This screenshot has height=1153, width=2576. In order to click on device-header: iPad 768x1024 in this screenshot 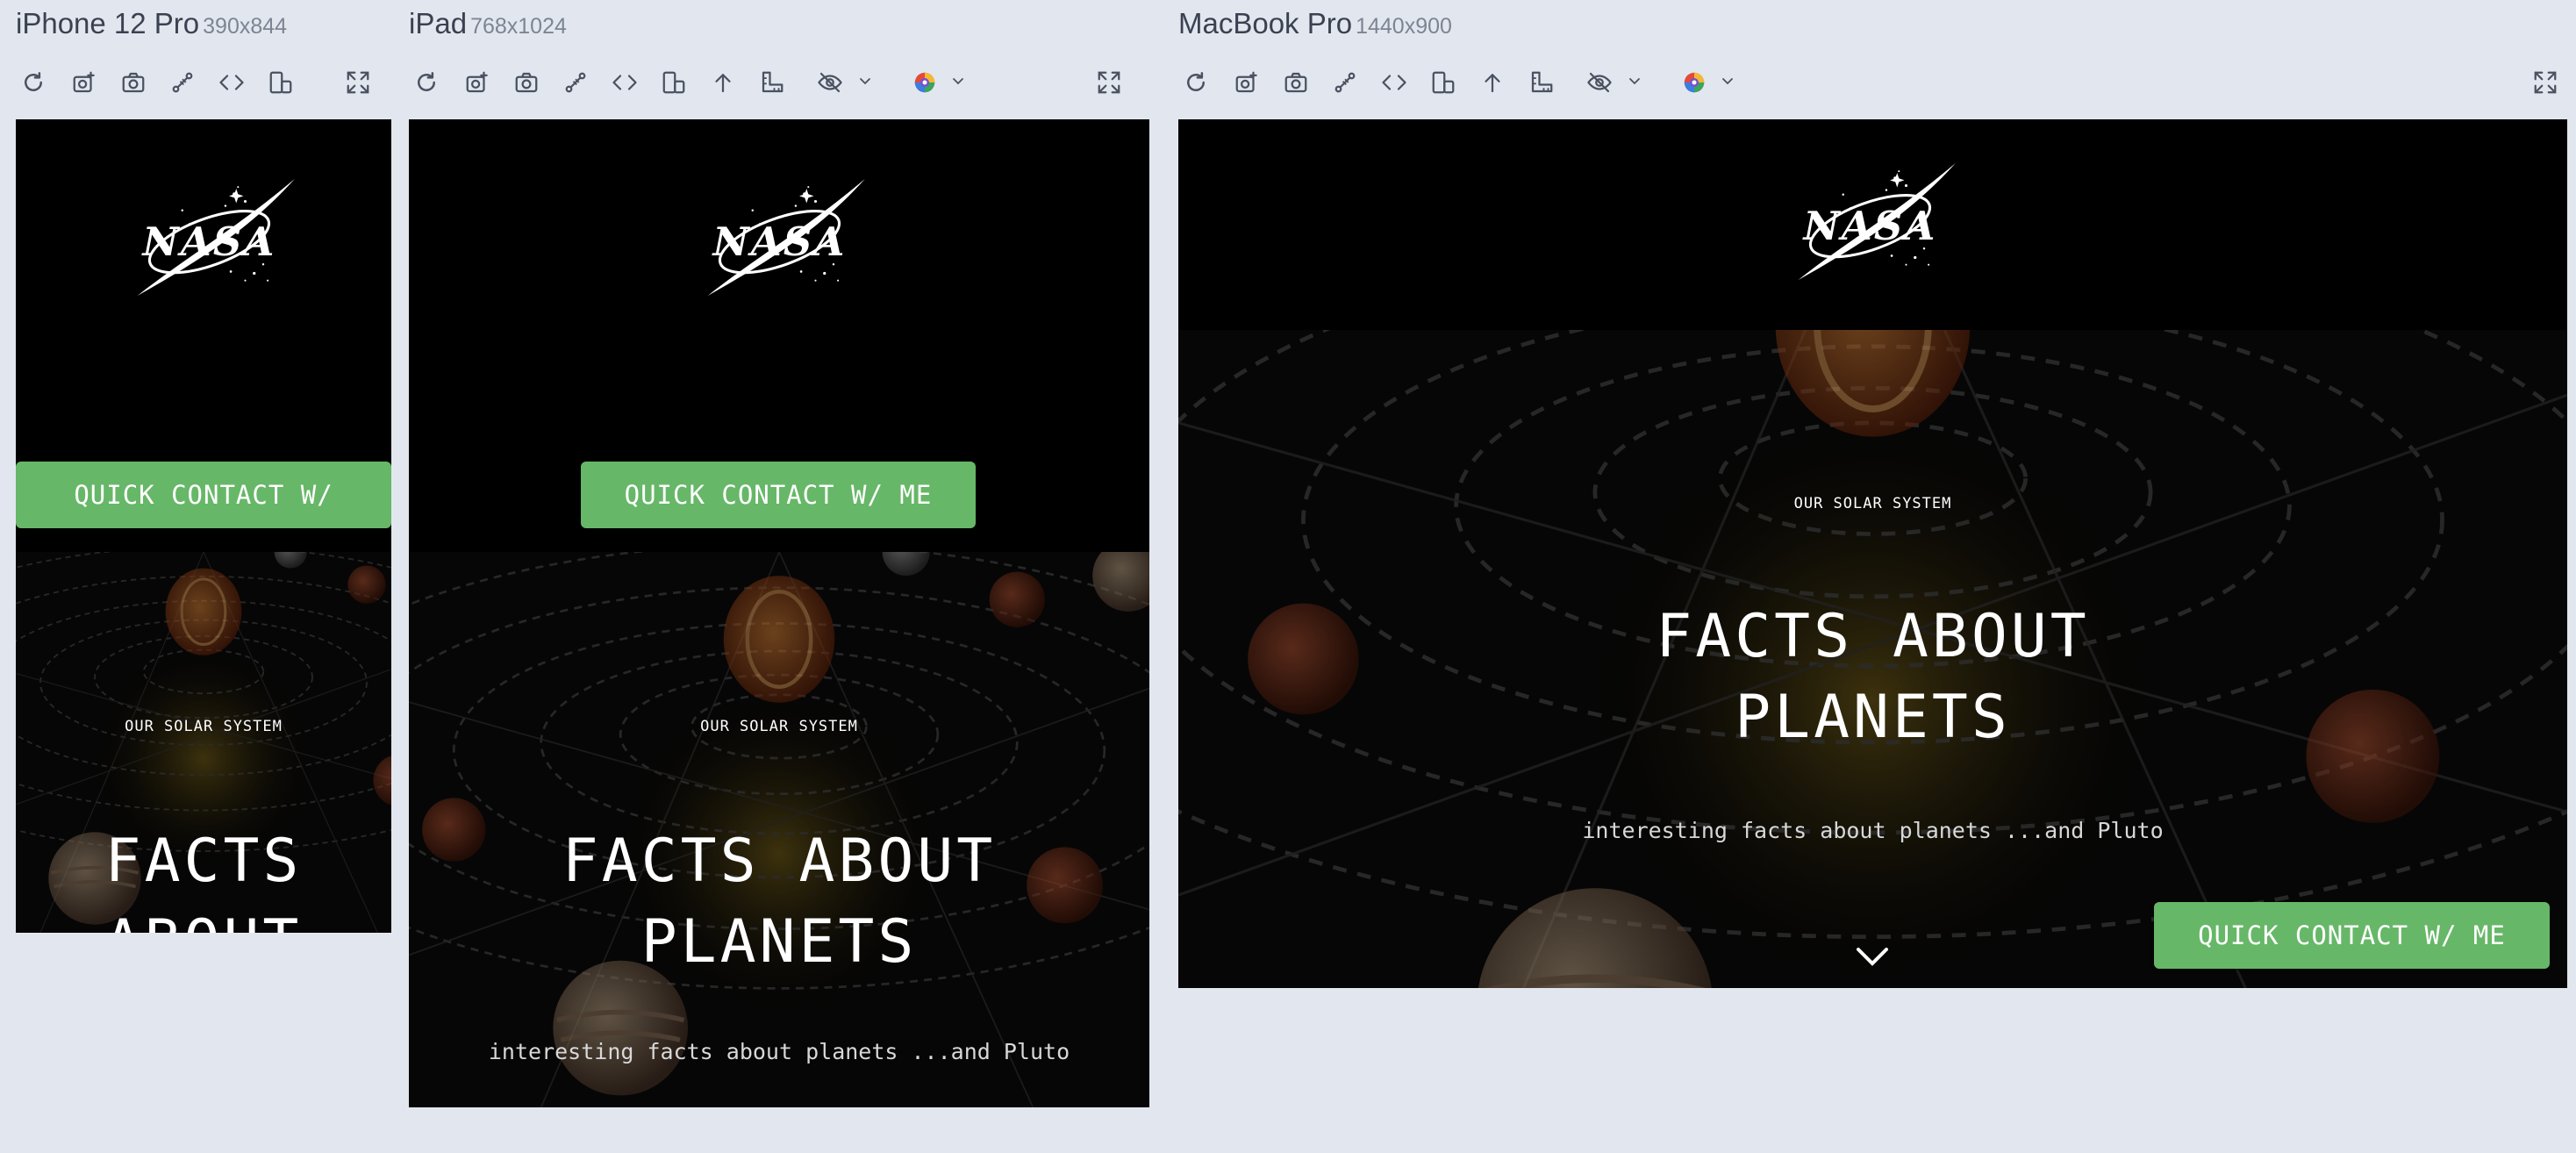, I will do `click(488, 23)`.